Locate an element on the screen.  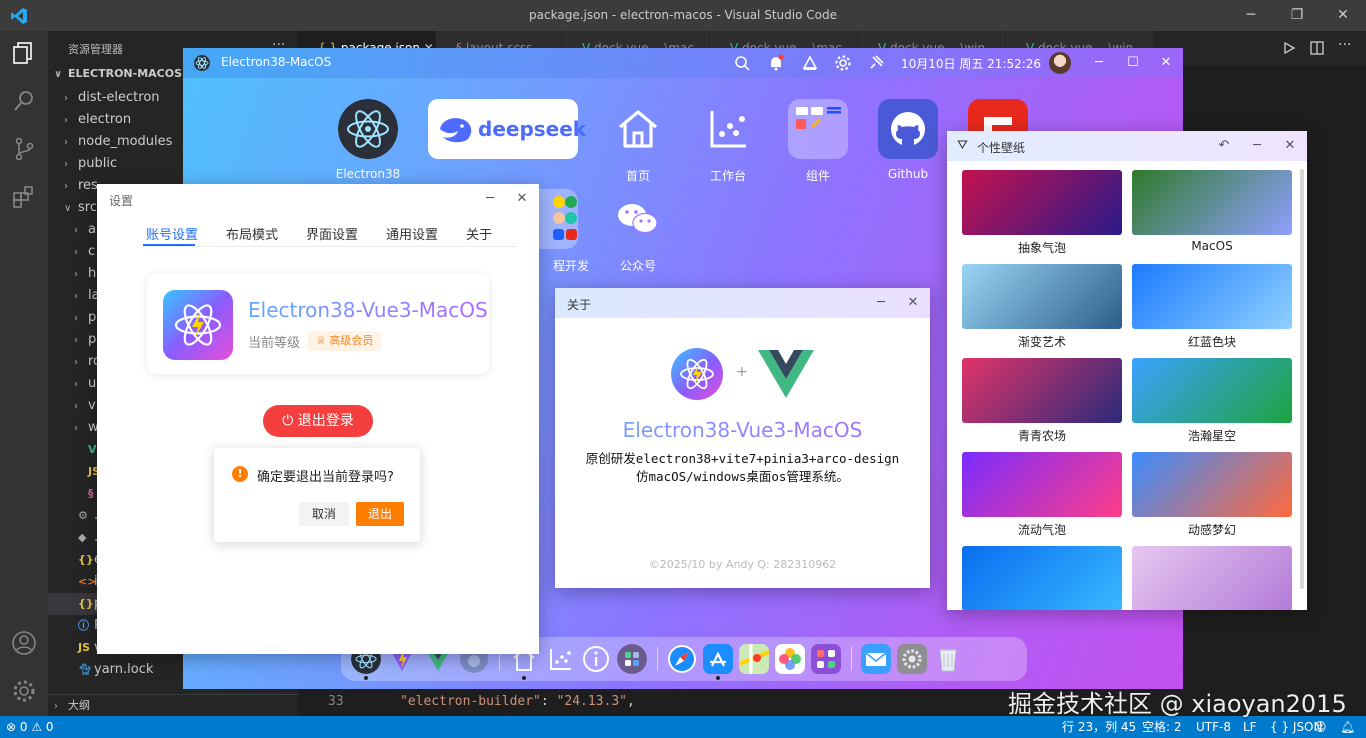
dock-mail-icon is located at coordinates (876, 659).